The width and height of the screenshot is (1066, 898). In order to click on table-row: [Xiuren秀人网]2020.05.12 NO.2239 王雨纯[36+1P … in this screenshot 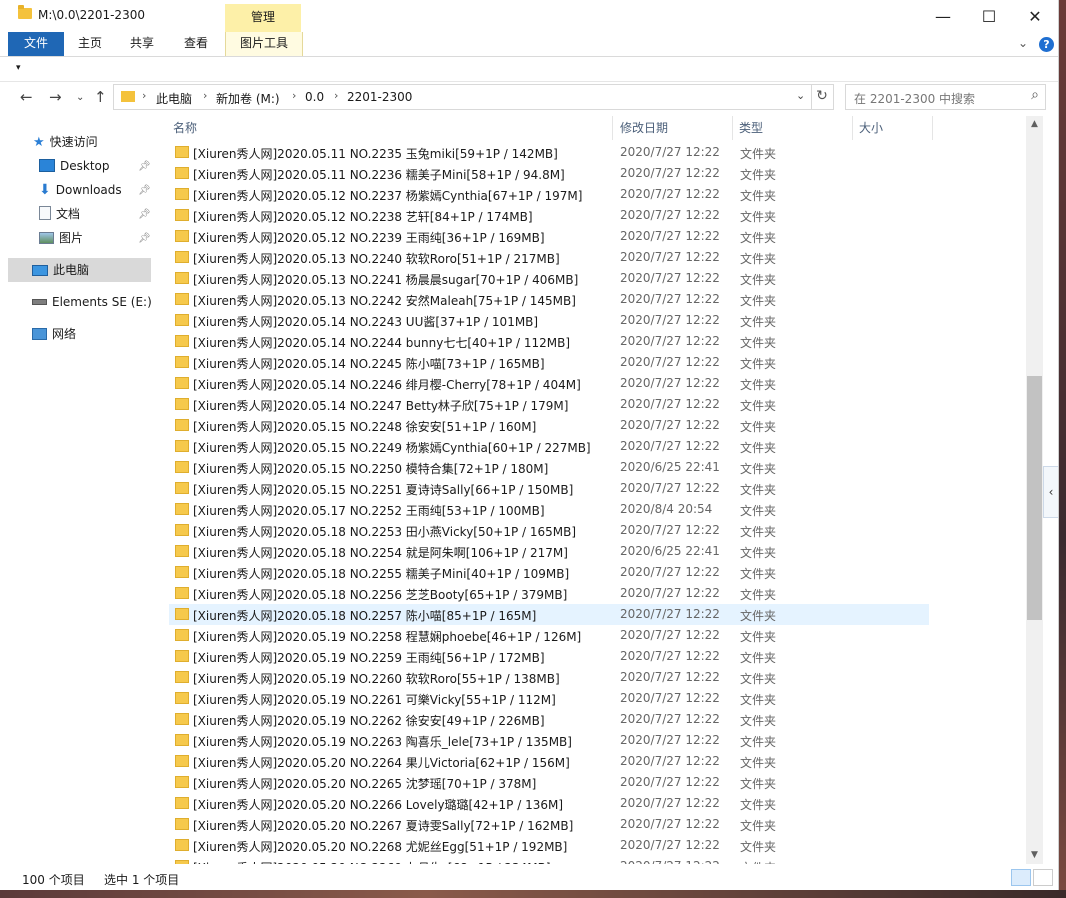, I will do `click(549, 236)`.